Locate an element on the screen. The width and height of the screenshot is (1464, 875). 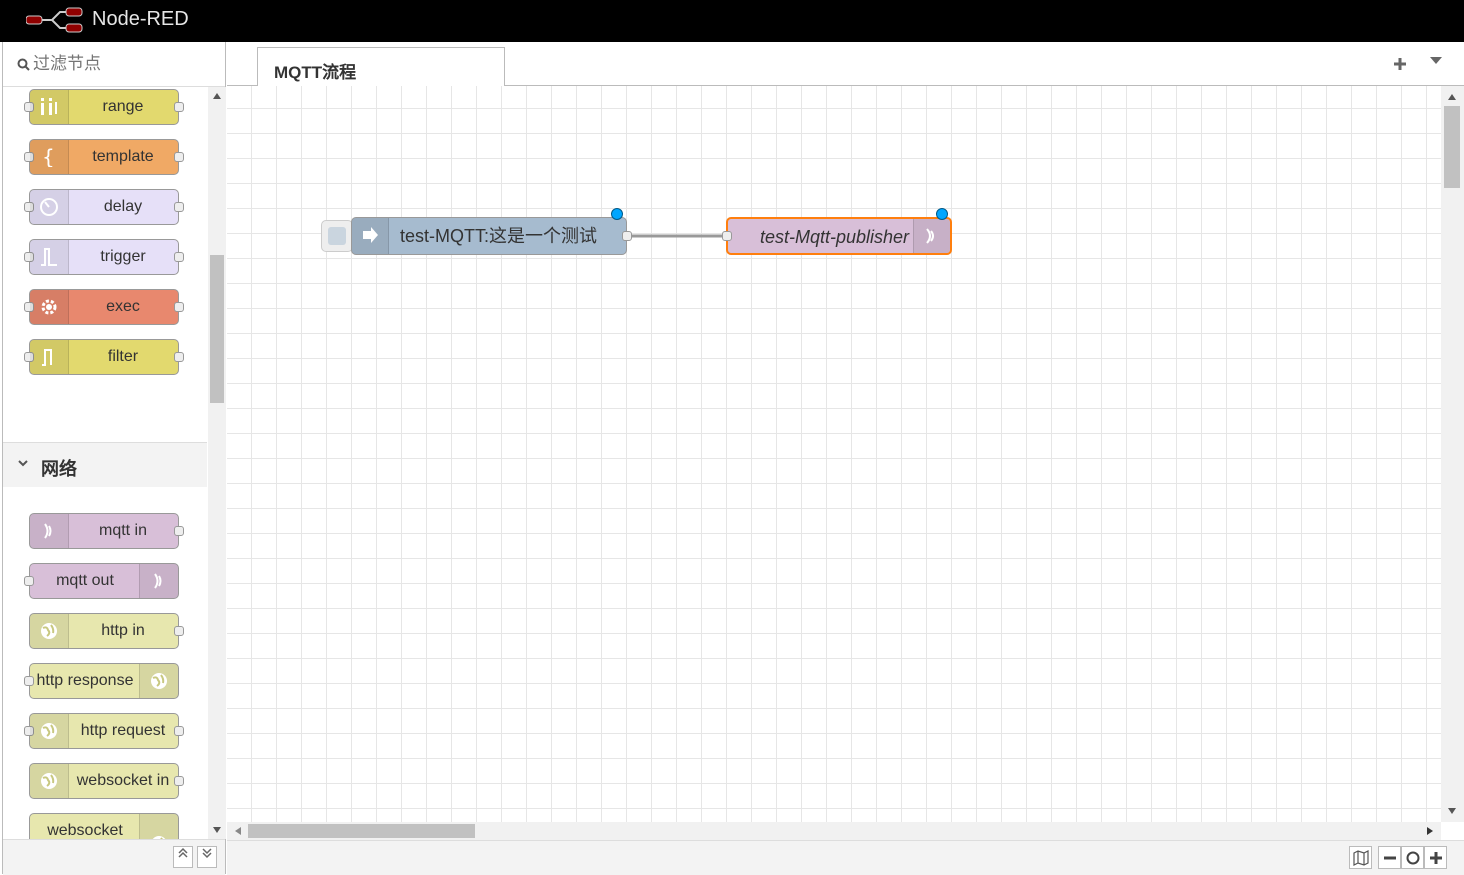
palette-node-label: websocket in is located at coordinates (123, 780).